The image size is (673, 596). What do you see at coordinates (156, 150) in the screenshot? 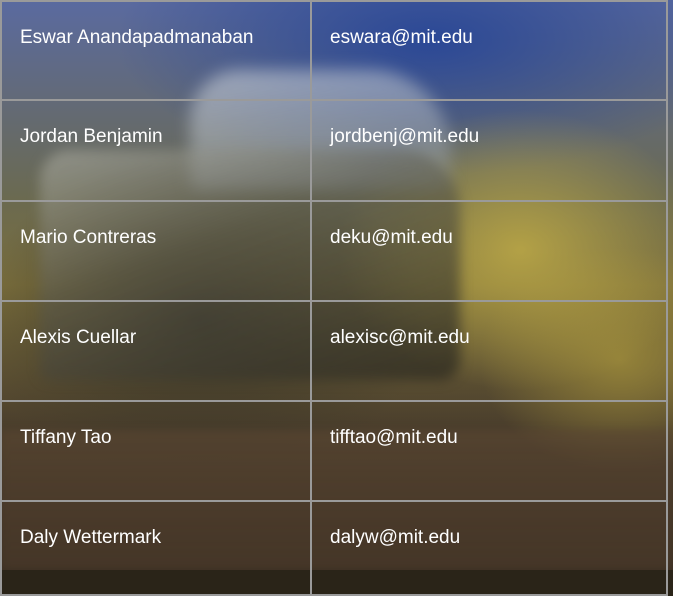
I see `member-name: Jordan Benjamin` at bounding box center [156, 150].